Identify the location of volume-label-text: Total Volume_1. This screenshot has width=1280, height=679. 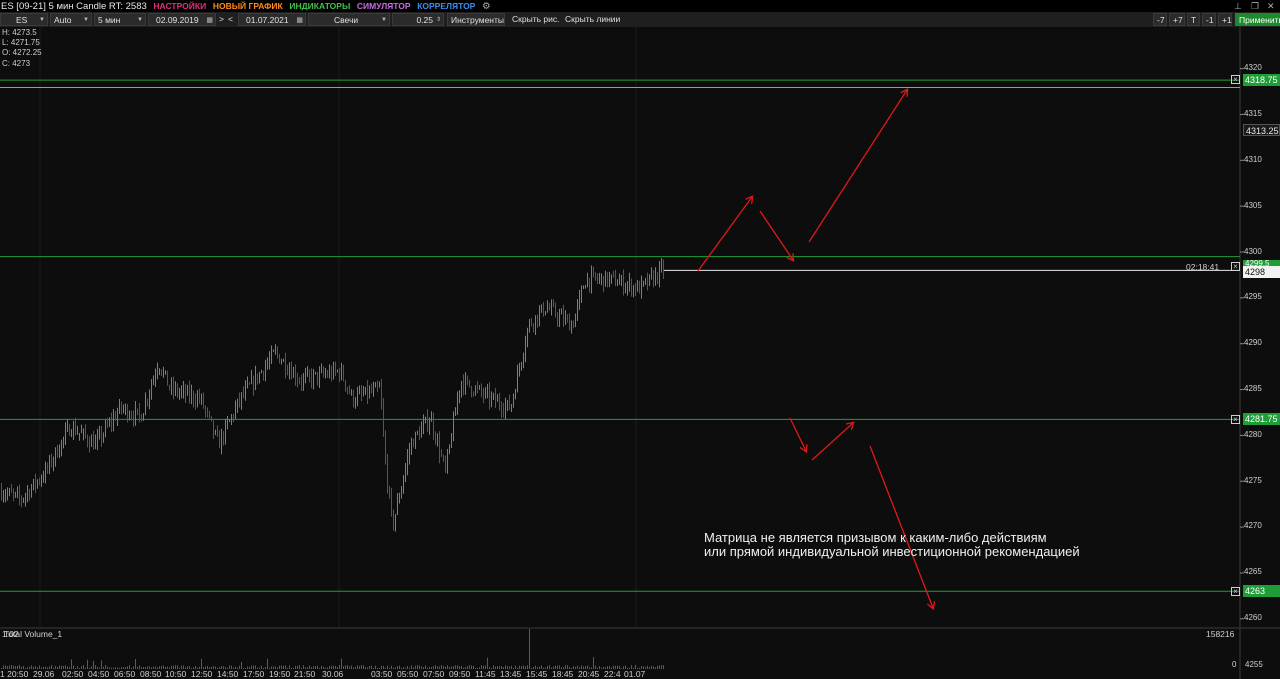
(33, 634).